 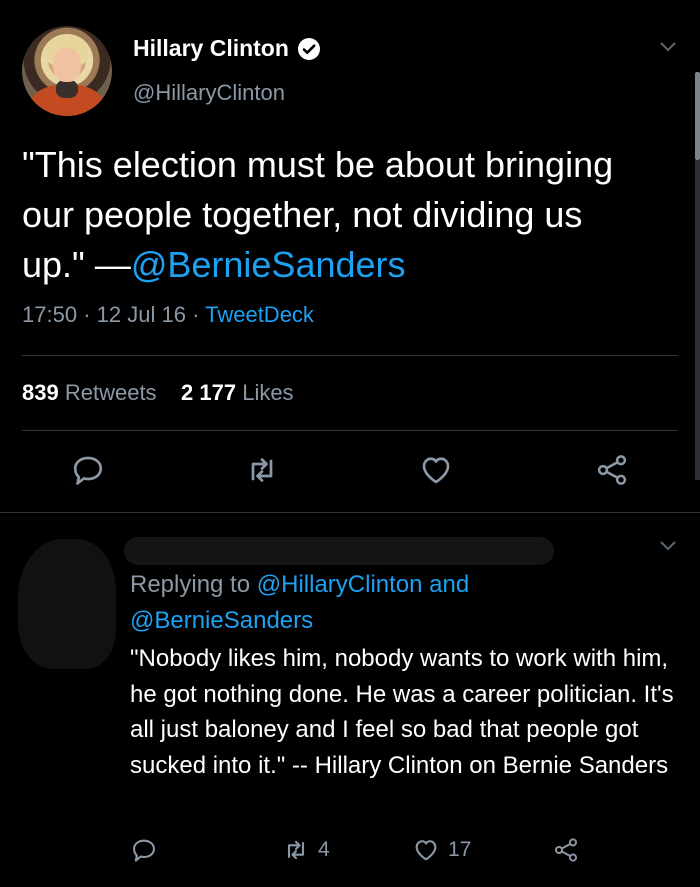 What do you see at coordinates (324, 849) in the screenshot?
I see `retweet-count: 4` at bounding box center [324, 849].